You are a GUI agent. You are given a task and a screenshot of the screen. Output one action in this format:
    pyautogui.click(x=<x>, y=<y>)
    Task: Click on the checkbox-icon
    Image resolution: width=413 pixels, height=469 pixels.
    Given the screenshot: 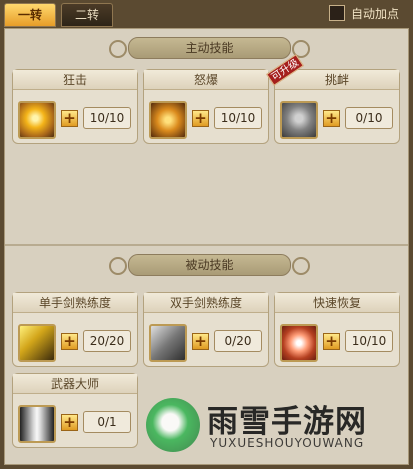 What is the action you would take?
    pyautogui.click(x=336, y=13)
    